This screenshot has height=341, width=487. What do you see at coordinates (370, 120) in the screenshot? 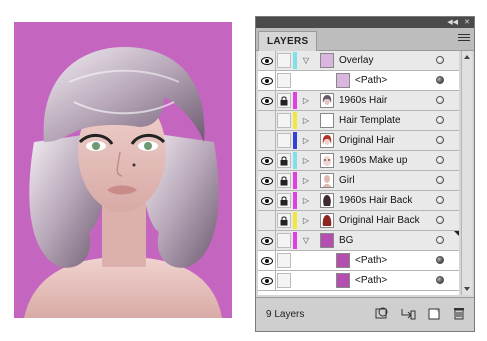
I see `layer-name: Hair Template` at bounding box center [370, 120].